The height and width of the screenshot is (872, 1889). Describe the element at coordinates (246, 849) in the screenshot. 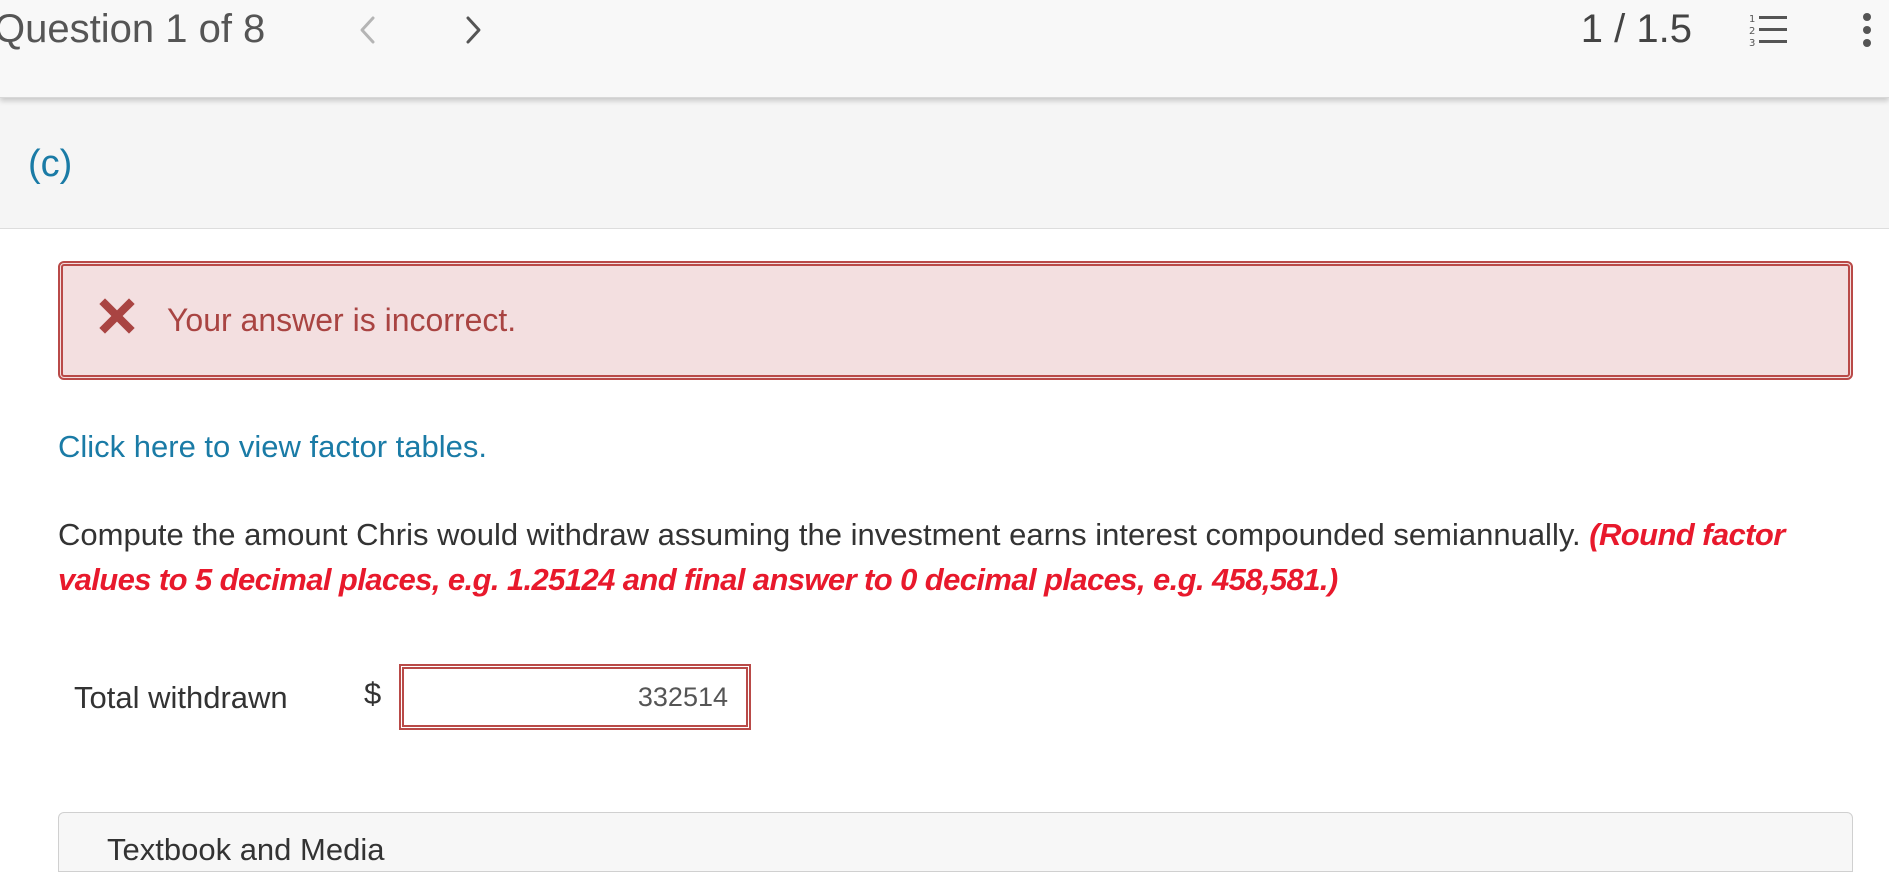

I see `textbook-media-title: Textbook and Media` at that location.